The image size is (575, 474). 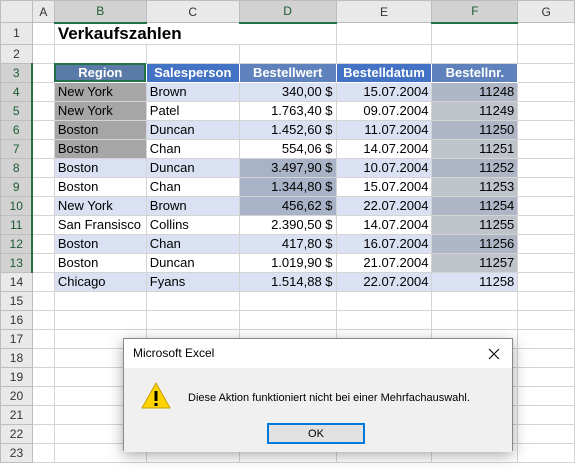 I want to click on cell-order-value: 1.344,80 $, so click(x=287, y=186).